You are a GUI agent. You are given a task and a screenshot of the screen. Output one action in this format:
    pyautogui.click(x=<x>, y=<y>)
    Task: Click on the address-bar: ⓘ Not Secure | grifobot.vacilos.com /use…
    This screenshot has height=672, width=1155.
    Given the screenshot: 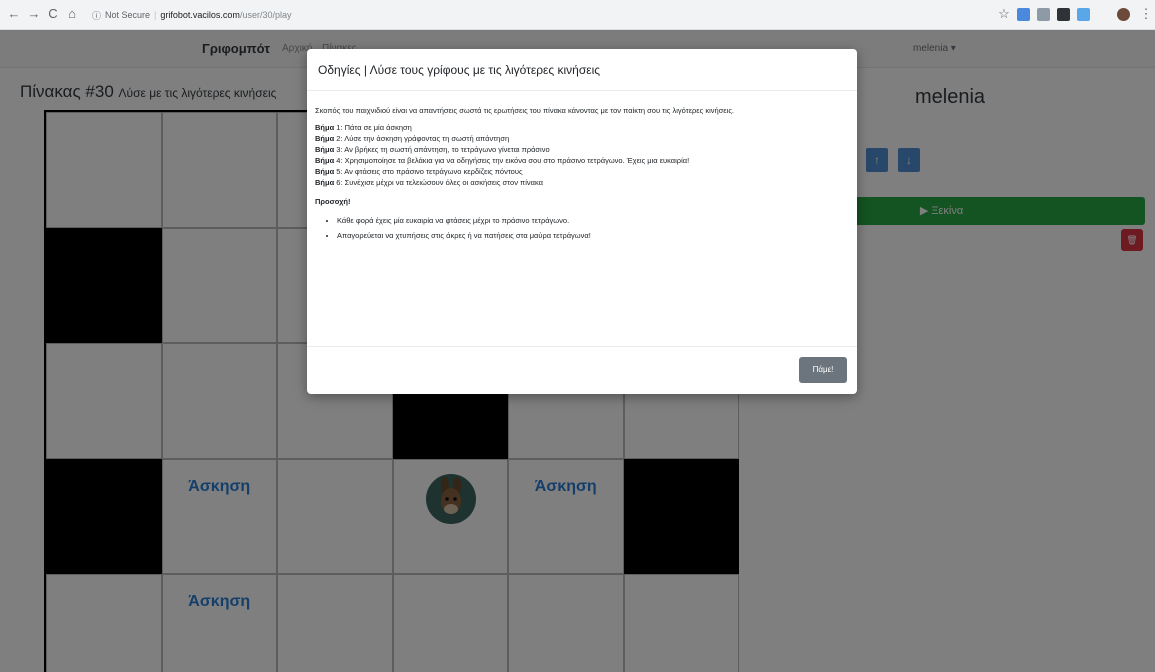 What is the action you would take?
    pyautogui.click(x=588, y=15)
    